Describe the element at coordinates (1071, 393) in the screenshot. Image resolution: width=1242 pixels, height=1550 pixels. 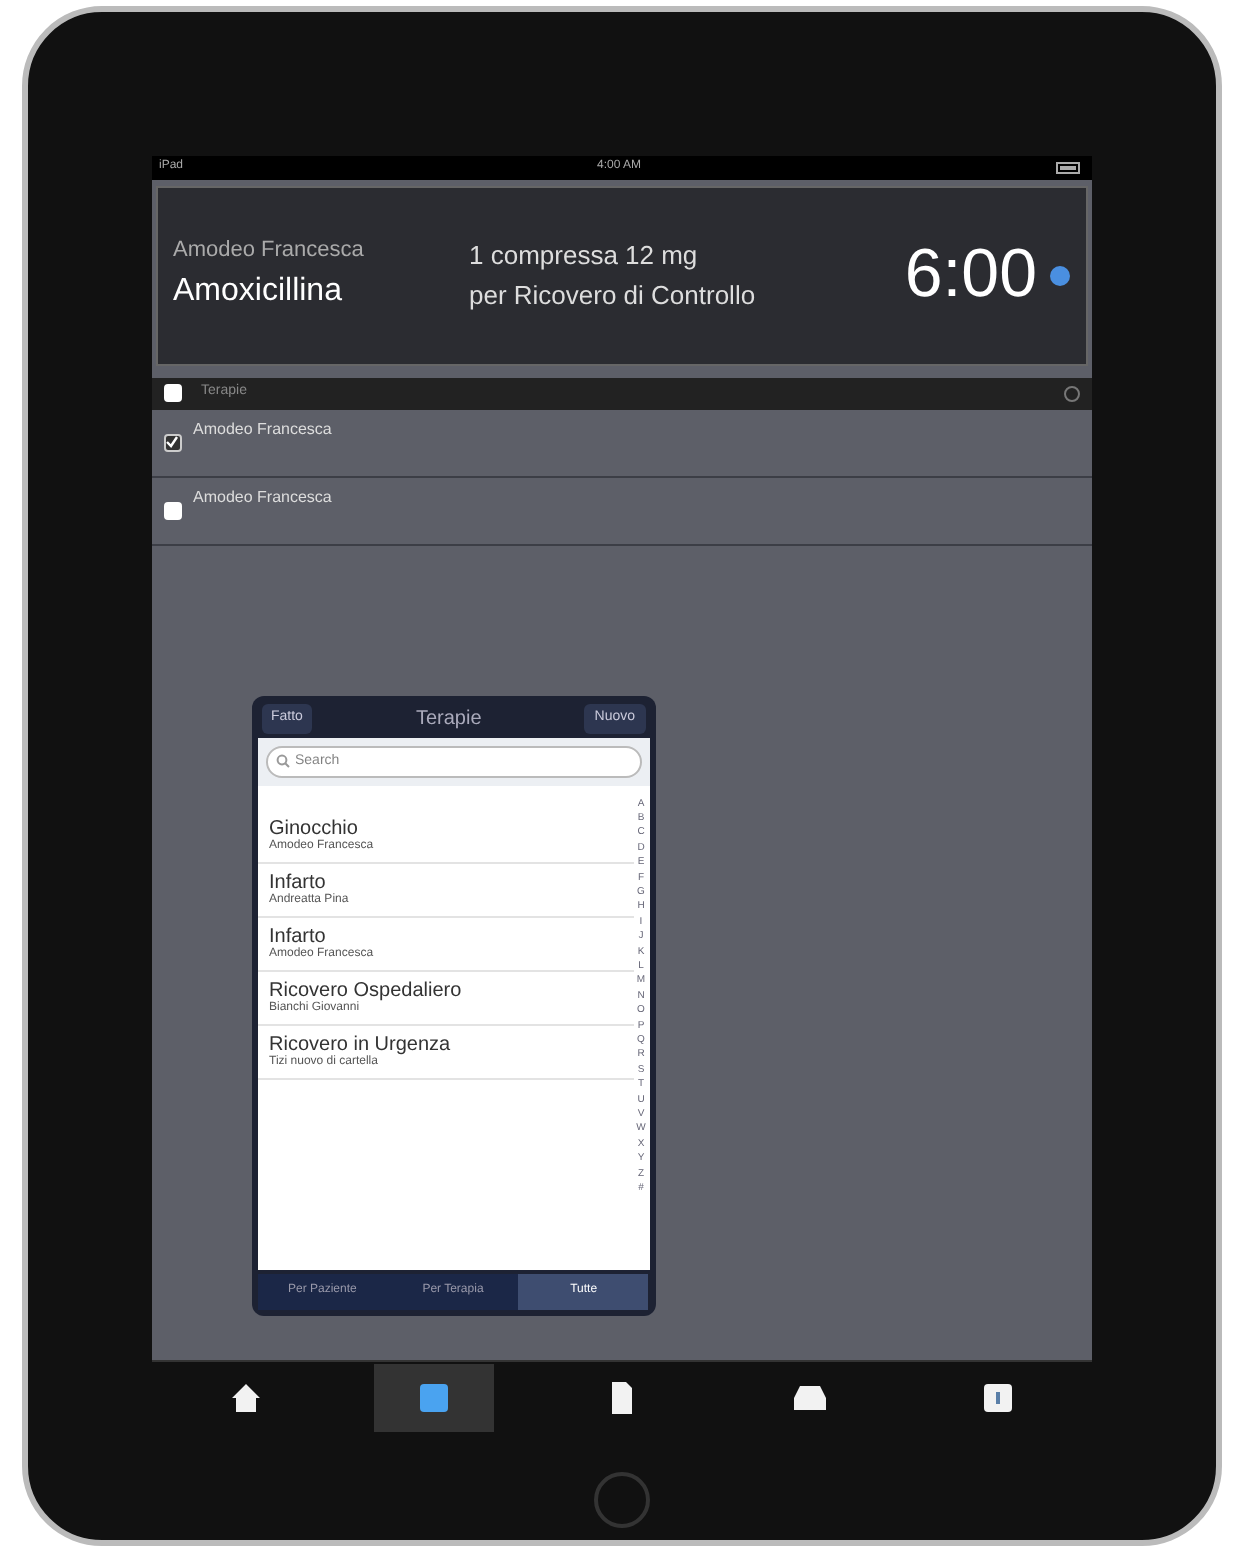
I see `clear-icon` at that location.